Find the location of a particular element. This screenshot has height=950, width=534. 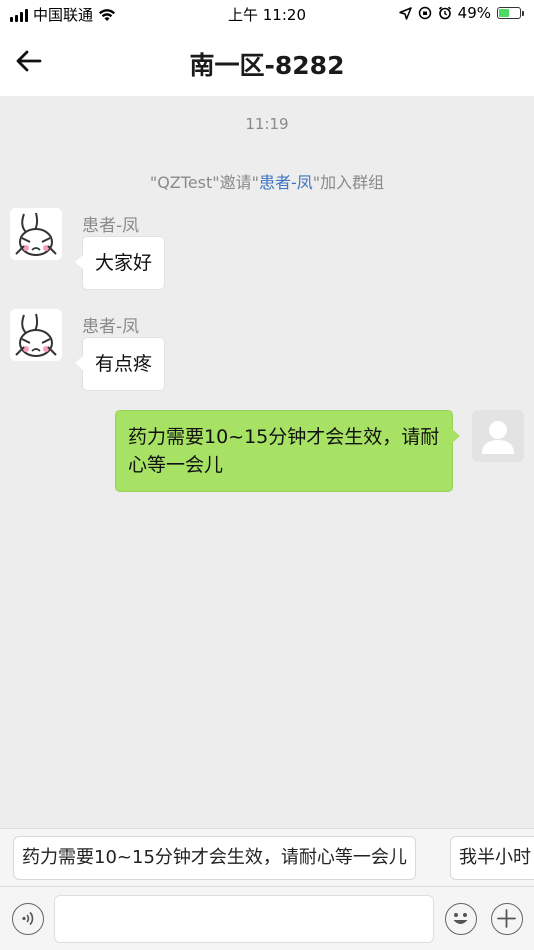

message-bubble: 有点疼 is located at coordinates (120, 364).